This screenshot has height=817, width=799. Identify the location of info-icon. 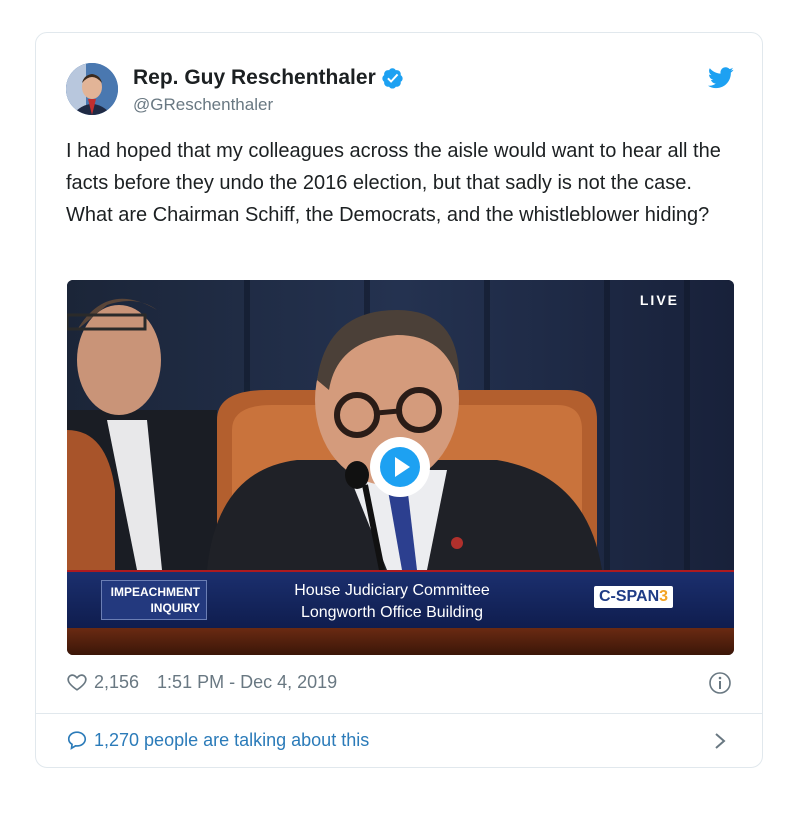
(720, 683).